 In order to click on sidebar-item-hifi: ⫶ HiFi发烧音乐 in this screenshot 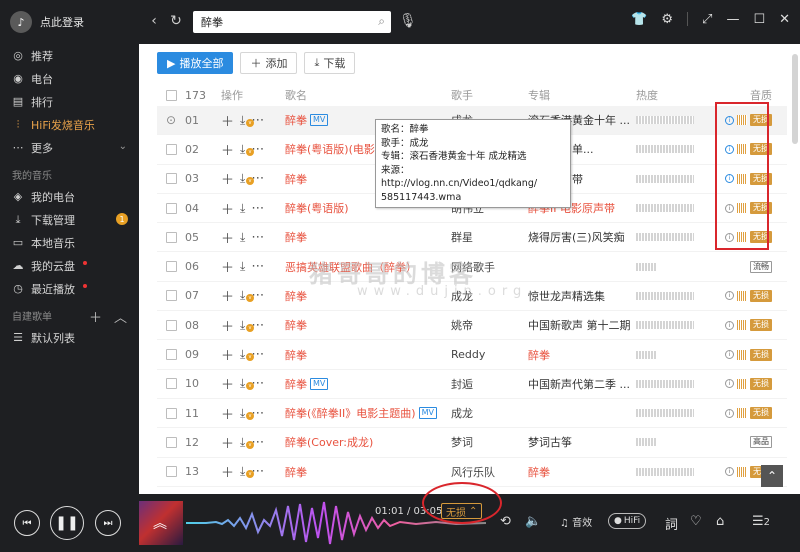, I will do `click(69, 124)`.